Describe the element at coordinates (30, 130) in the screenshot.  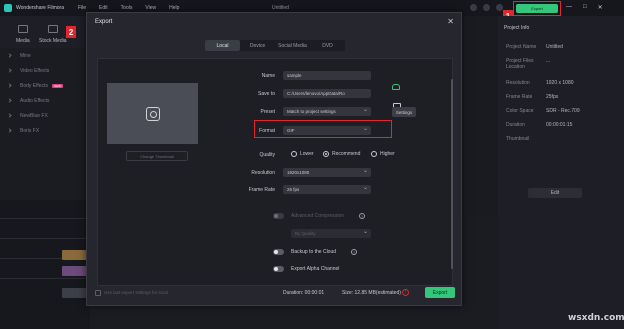
I see `list-item-label: Boris FX` at that location.